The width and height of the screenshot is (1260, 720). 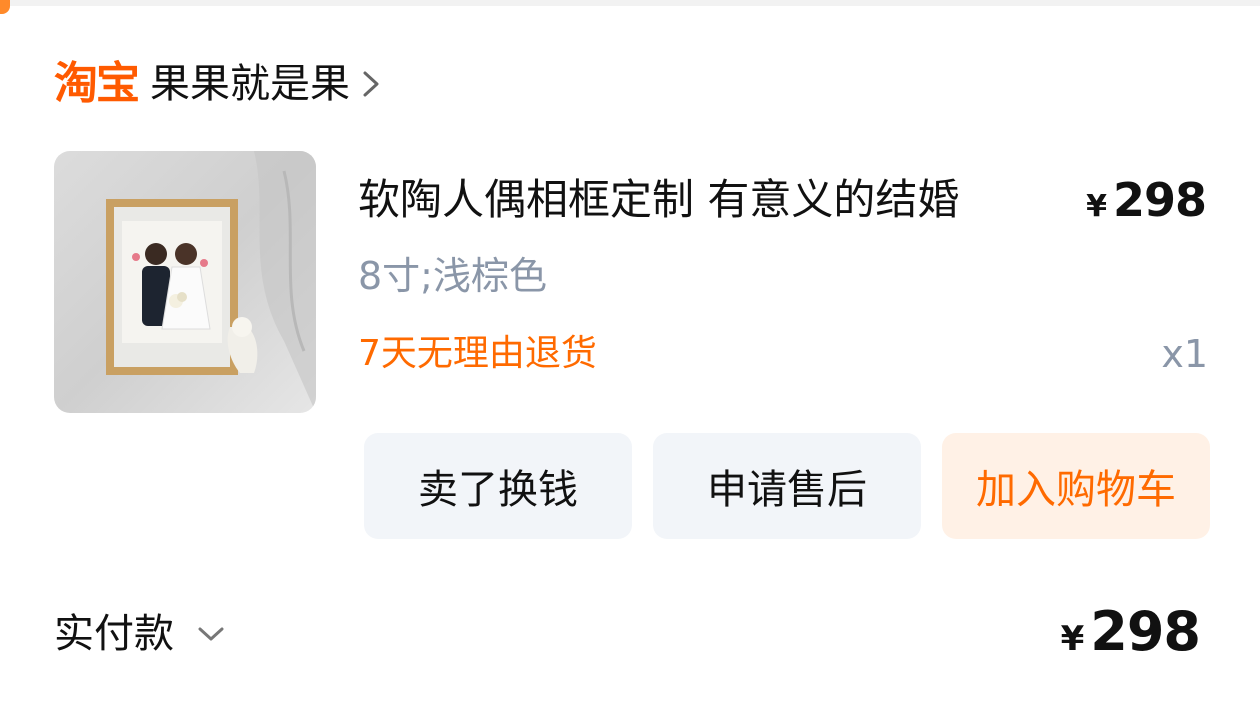 What do you see at coordinates (114, 634) in the screenshot?
I see `actual-payment-label: 实付款` at bounding box center [114, 634].